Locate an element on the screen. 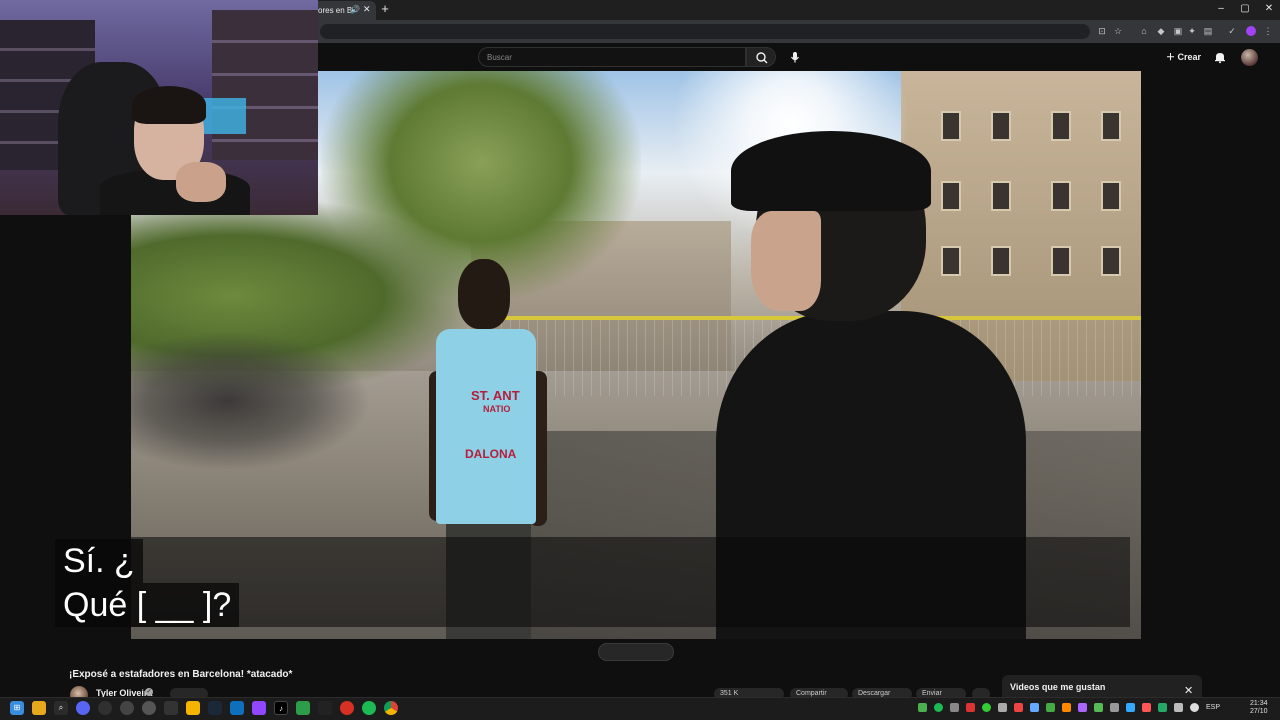 The image size is (1280, 720). send-label: Enviar is located at coordinates (932, 693).